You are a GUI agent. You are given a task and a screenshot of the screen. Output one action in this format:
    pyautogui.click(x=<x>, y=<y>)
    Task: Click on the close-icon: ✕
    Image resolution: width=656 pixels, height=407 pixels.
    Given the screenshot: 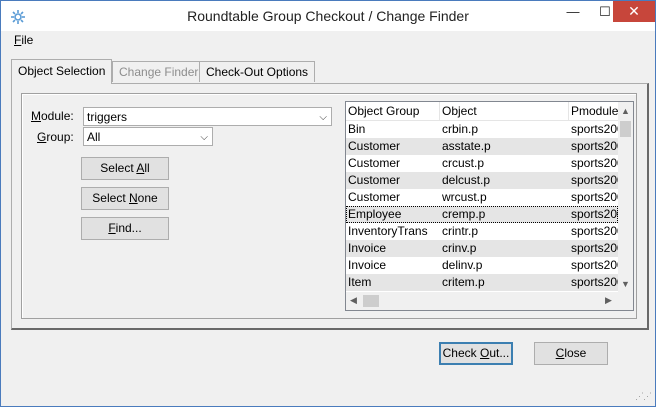 What is the action you would take?
    pyautogui.click(x=634, y=11)
    